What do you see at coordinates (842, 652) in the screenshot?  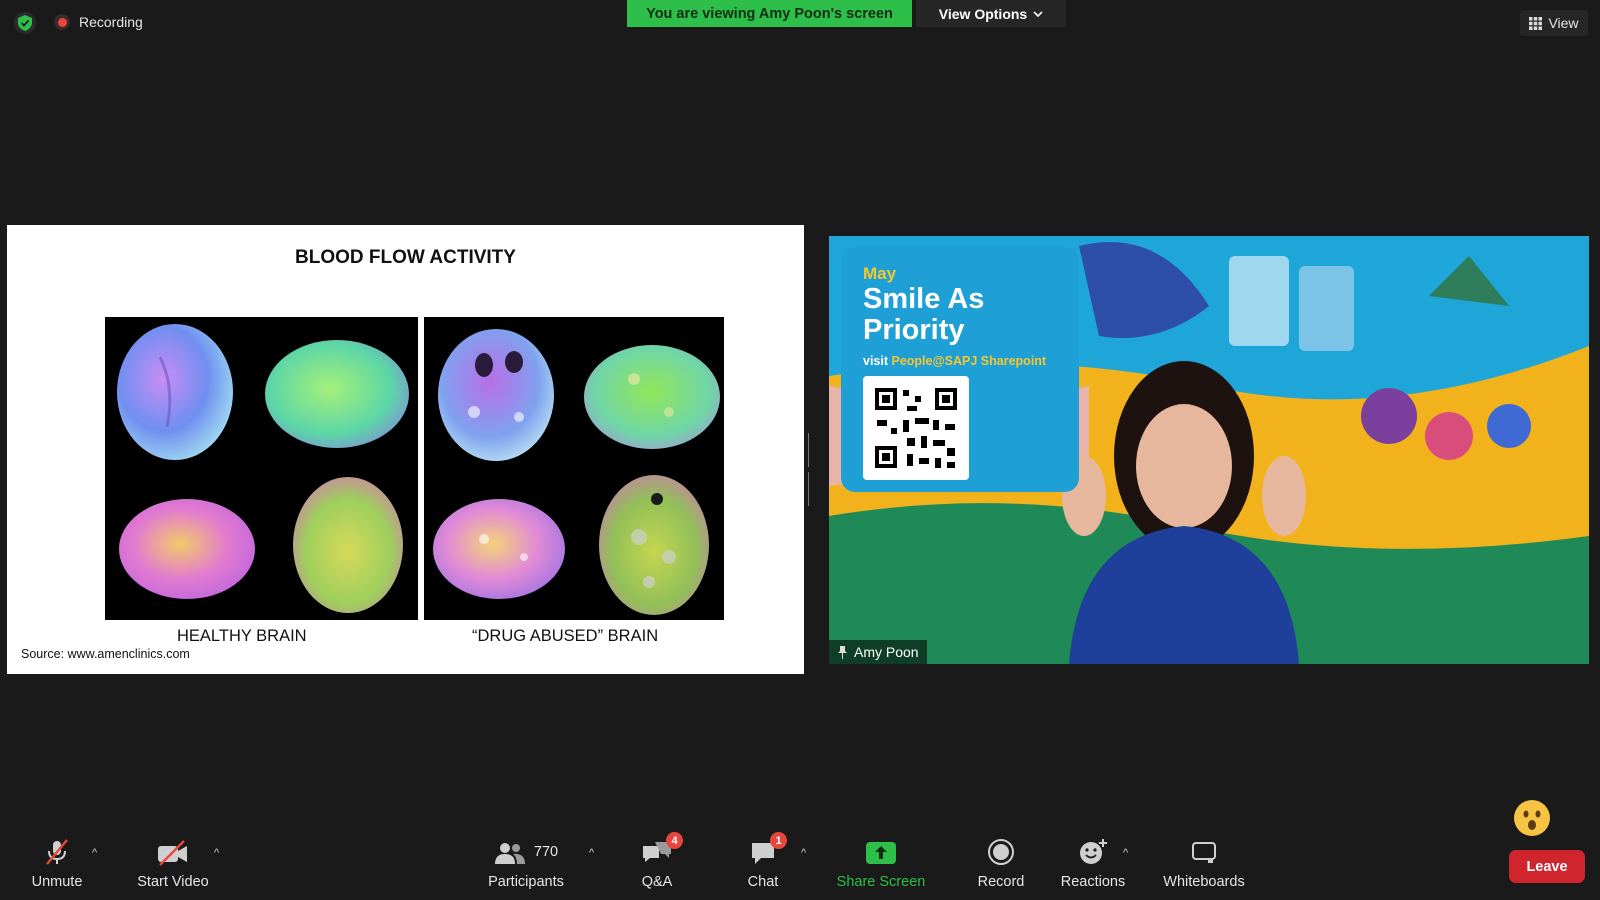 I see `pin-icon` at bounding box center [842, 652].